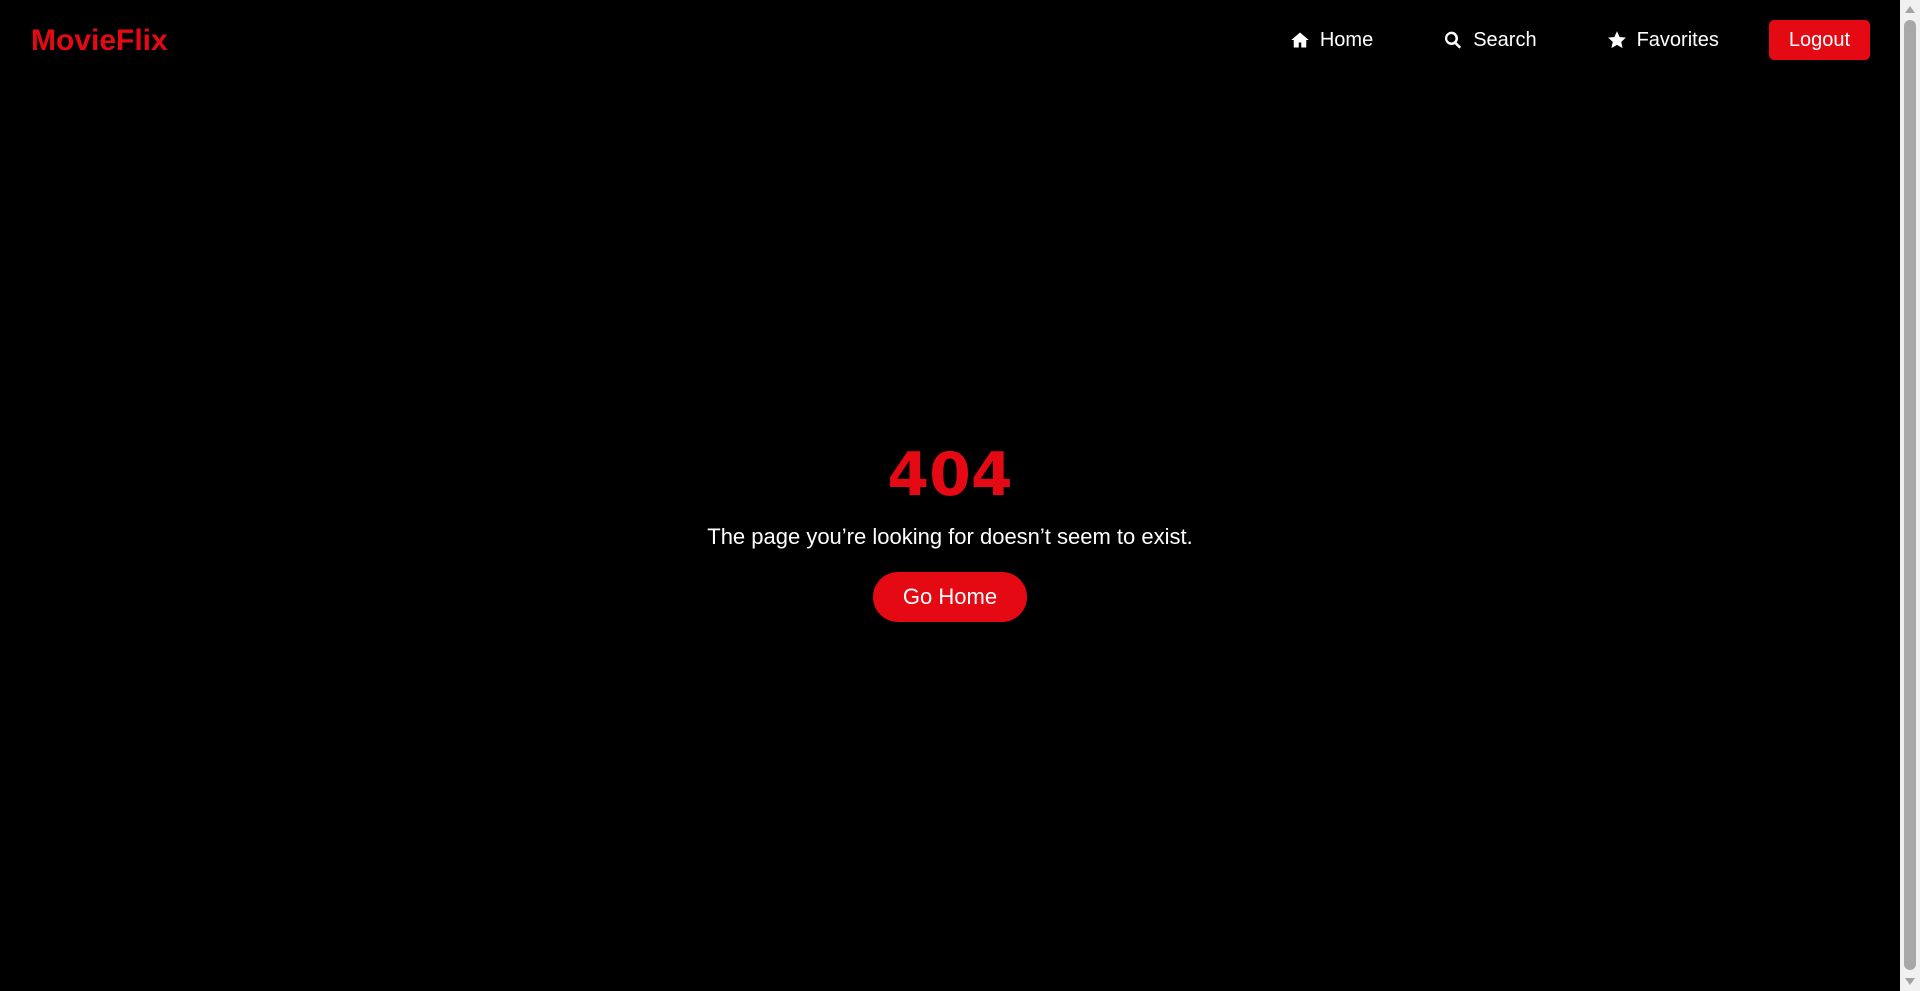 The height and width of the screenshot is (991, 1920). I want to click on nav-link-label: Search, so click(1505, 39).